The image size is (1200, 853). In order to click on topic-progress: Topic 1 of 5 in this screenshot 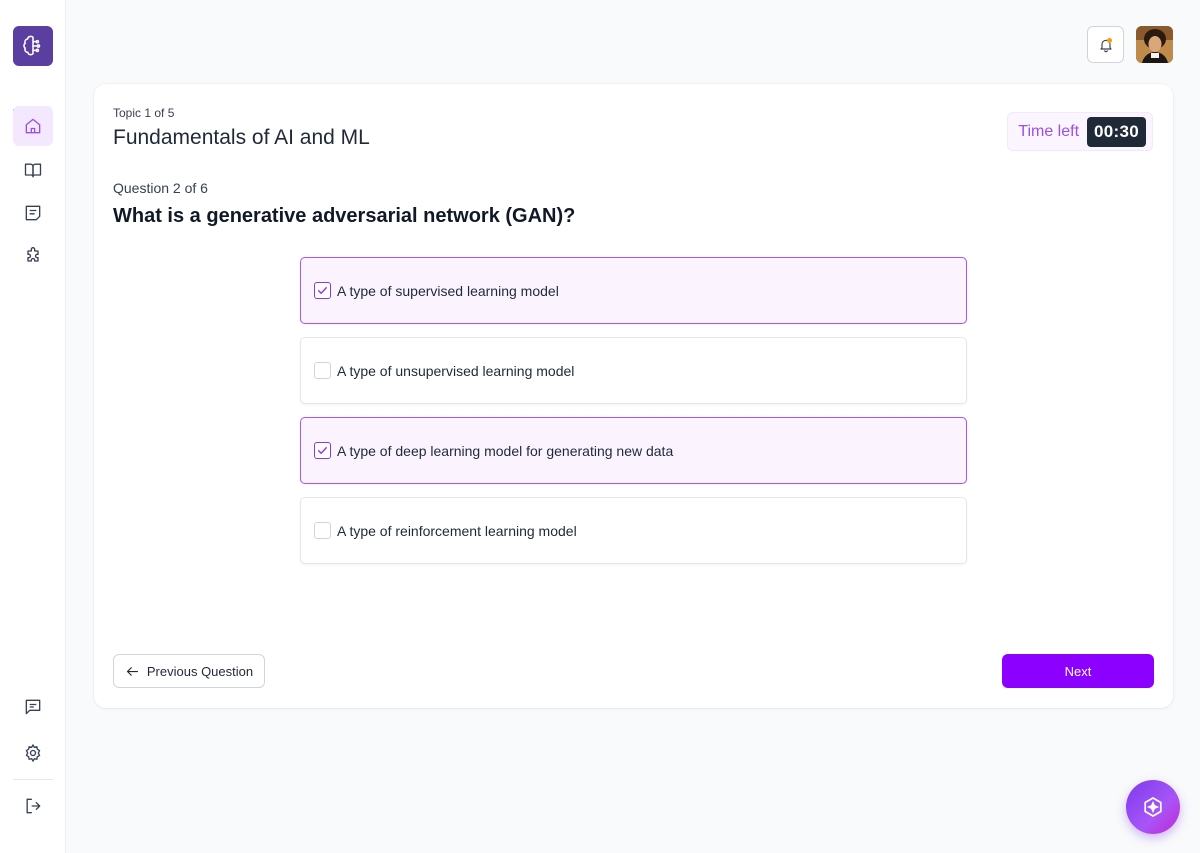, I will do `click(144, 113)`.